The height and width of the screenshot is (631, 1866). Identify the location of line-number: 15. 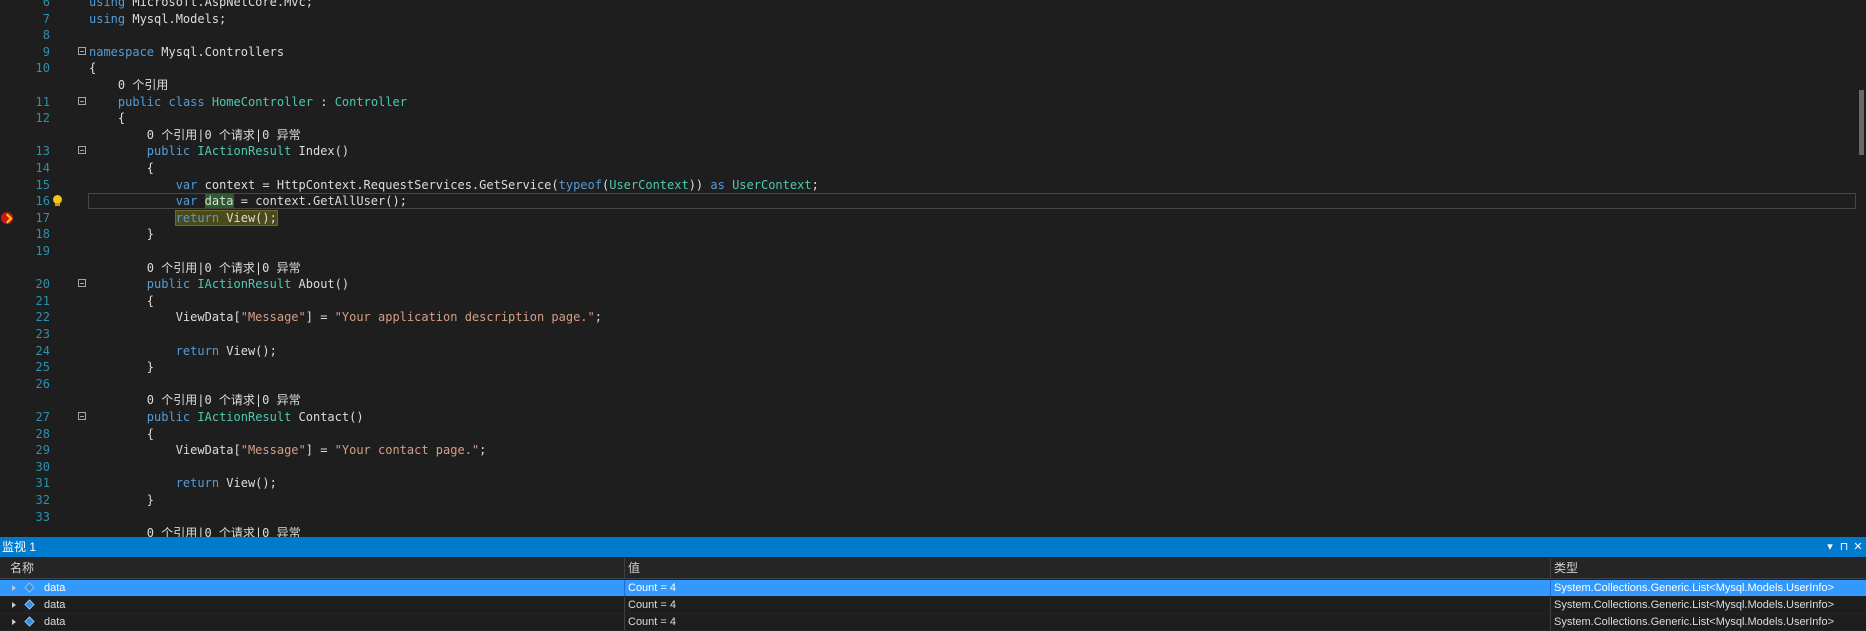
(42, 185).